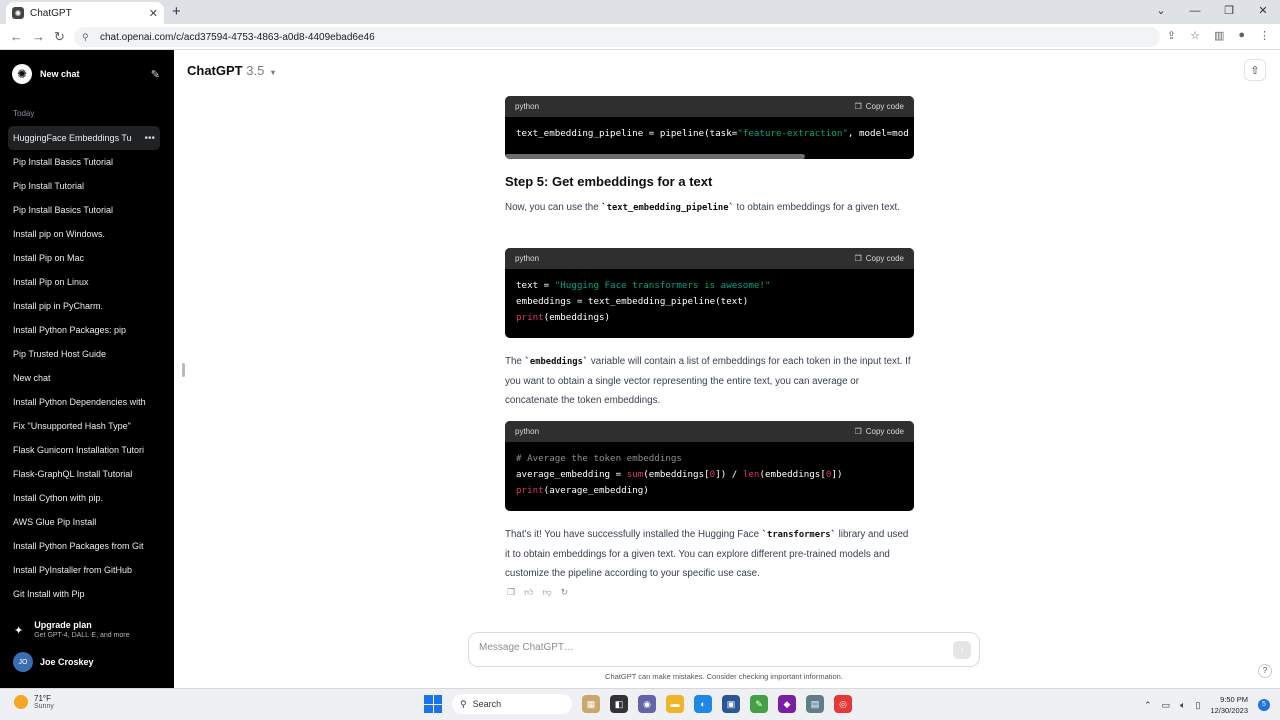 This screenshot has width=1280, height=720. I want to click on profile-icon: ●, so click(1241, 35).